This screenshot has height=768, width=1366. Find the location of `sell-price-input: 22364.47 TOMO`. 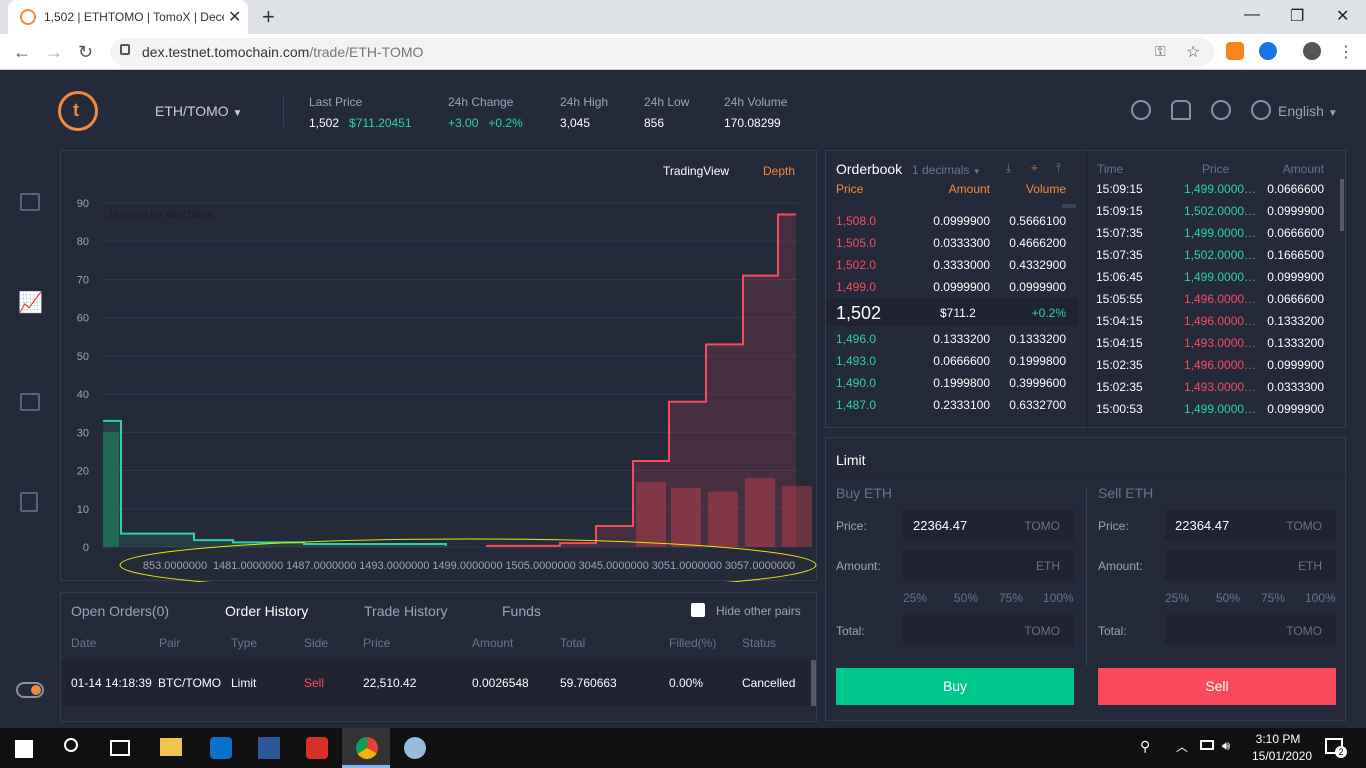

sell-price-input: 22364.47 TOMO is located at coordinates (1250, 525).